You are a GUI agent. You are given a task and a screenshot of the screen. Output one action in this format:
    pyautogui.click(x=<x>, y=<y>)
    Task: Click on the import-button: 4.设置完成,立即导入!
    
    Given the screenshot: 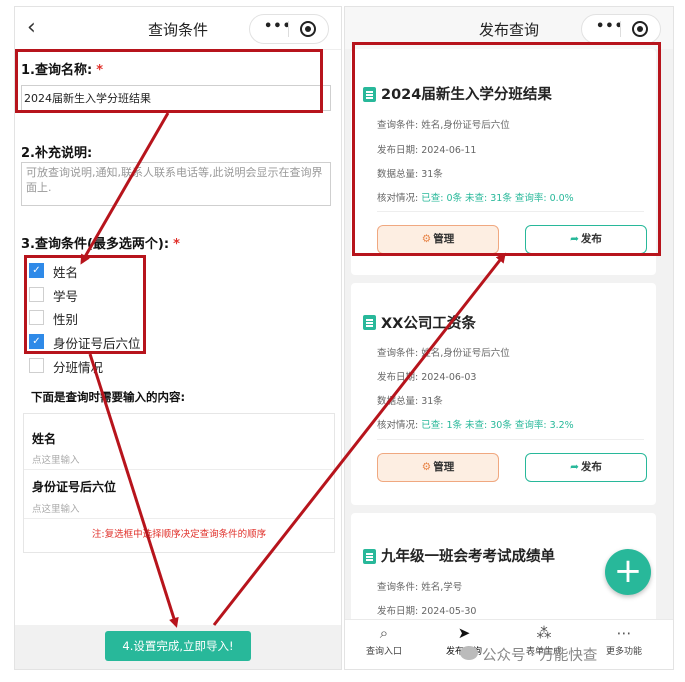 What is the action you would take?
    pyautogui.click(x=178, y=646)
    